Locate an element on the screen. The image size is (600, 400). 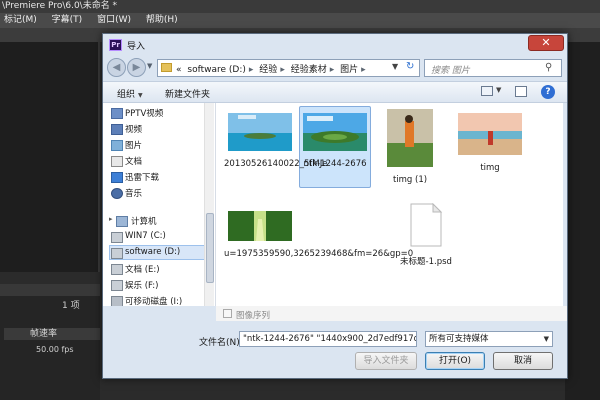
app-title-bar: \Premiere Pro\6.0\未命名 * is located at coordinates (300, 6).